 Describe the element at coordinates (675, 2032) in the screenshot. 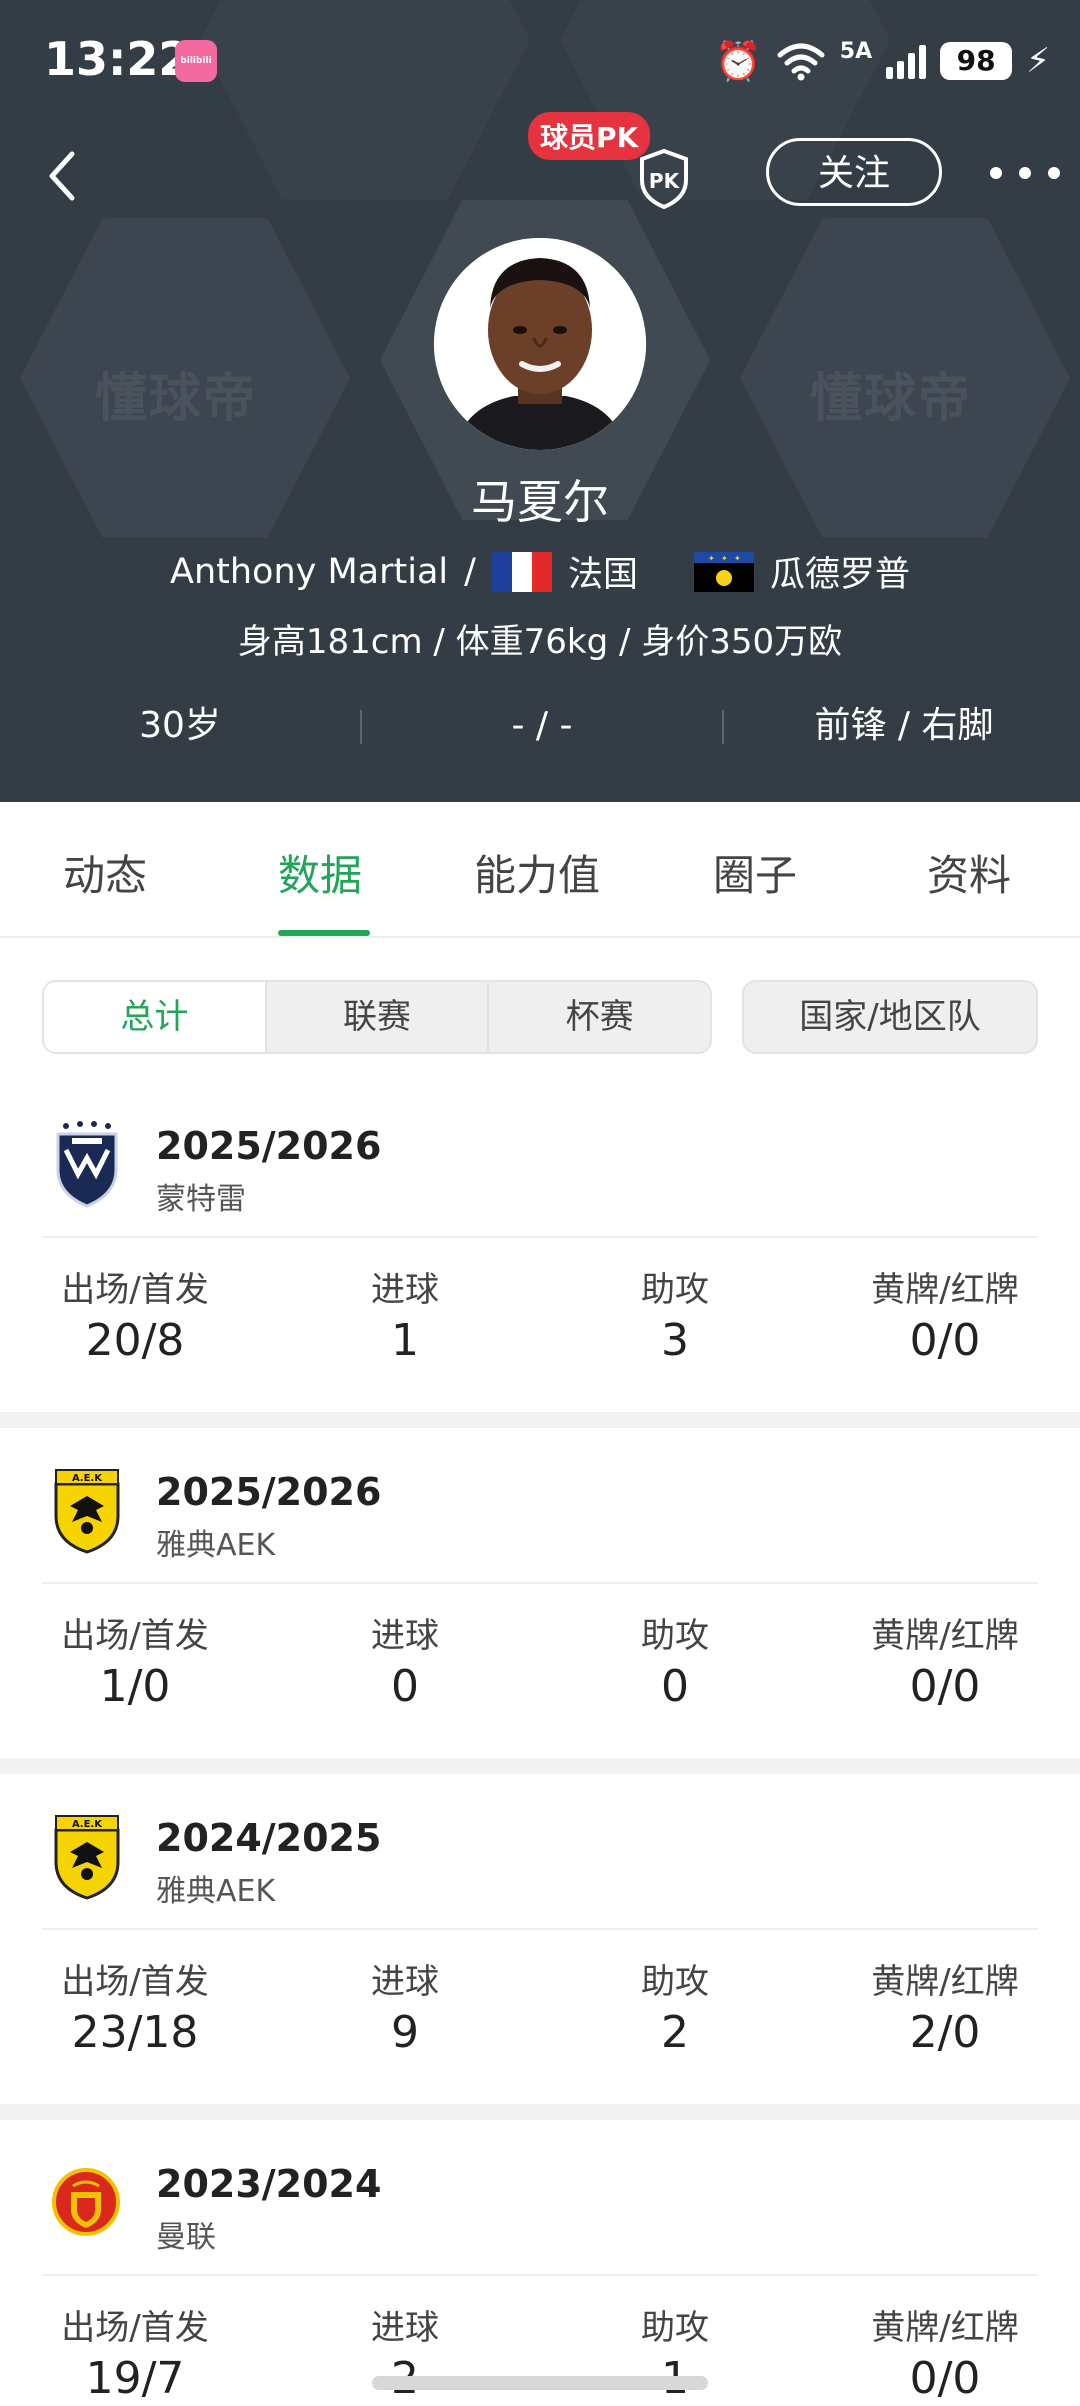

I see `stat-value: 2` at that location.